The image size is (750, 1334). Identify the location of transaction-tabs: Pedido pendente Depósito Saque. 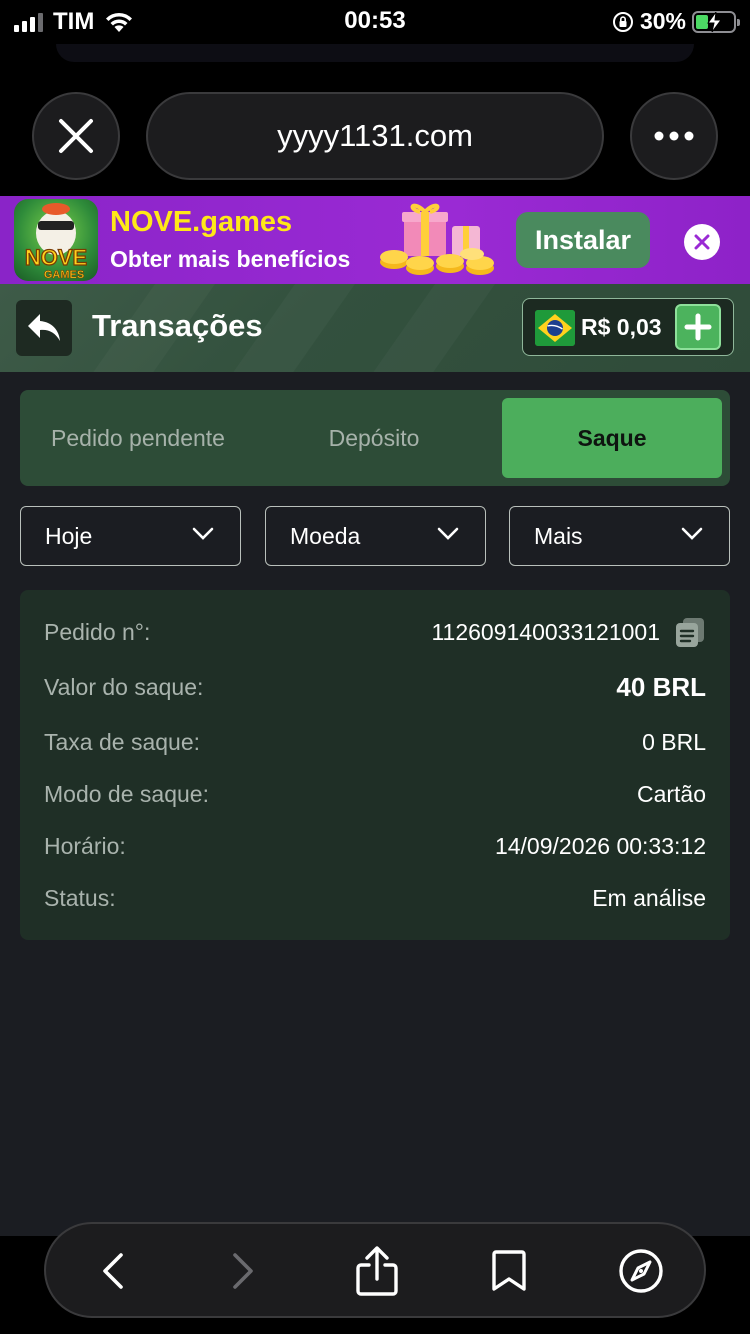
(375, 438).